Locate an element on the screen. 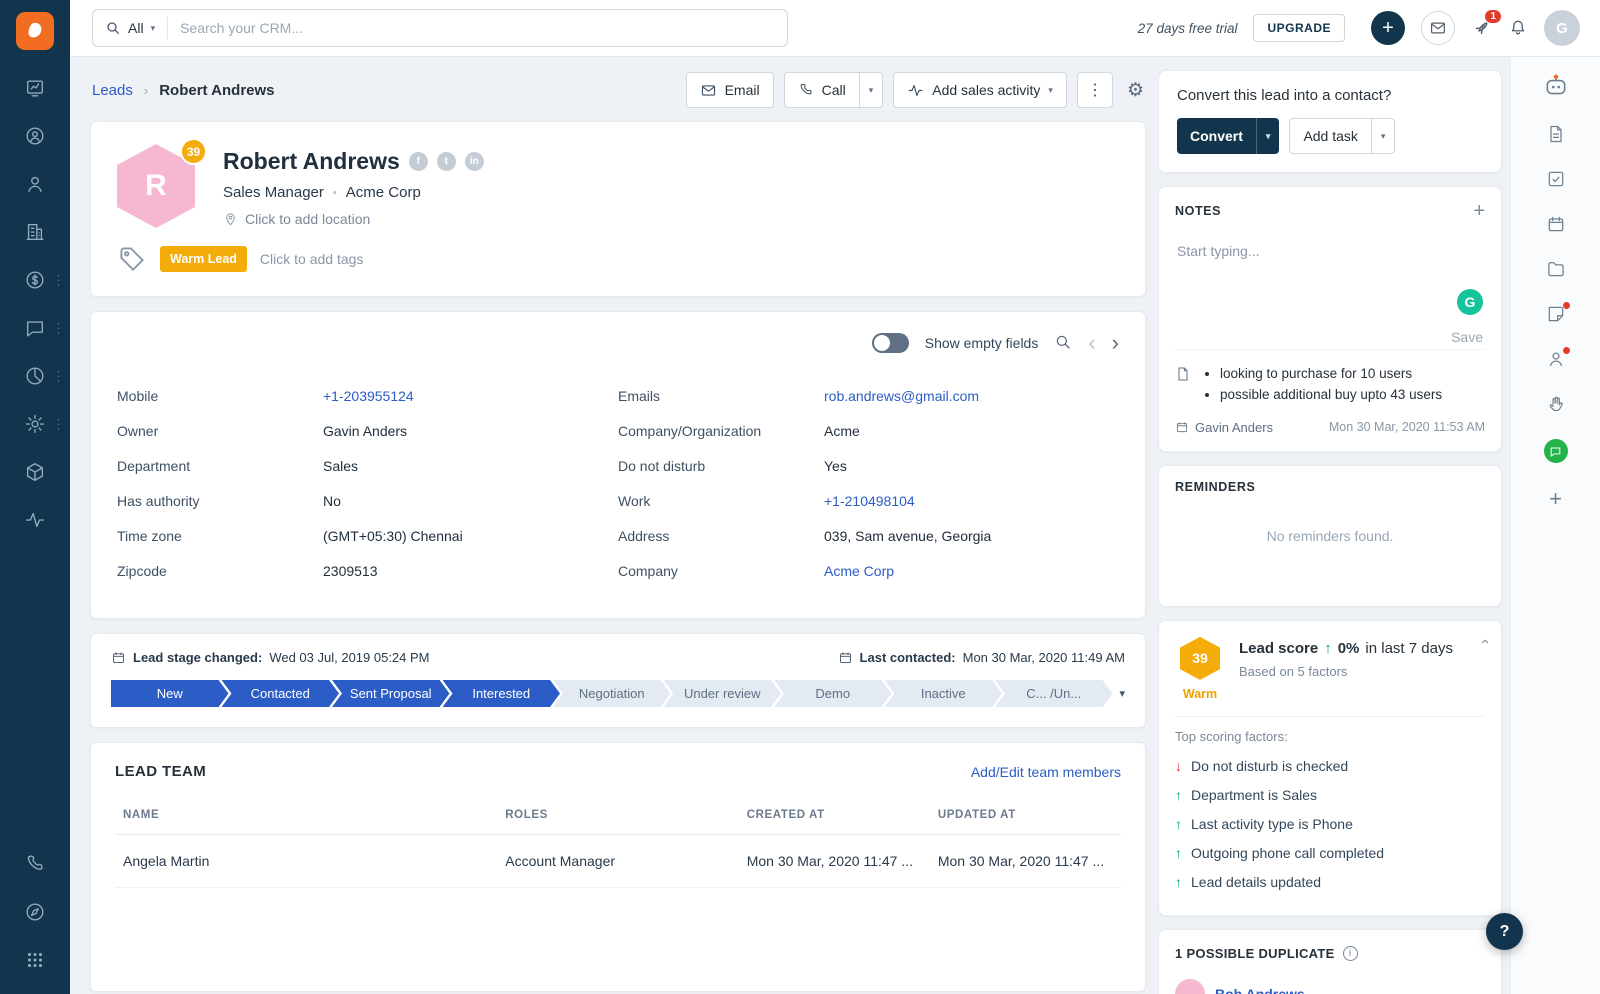  page-settings-button: ⚙ is located at coordinates (1135, 90).